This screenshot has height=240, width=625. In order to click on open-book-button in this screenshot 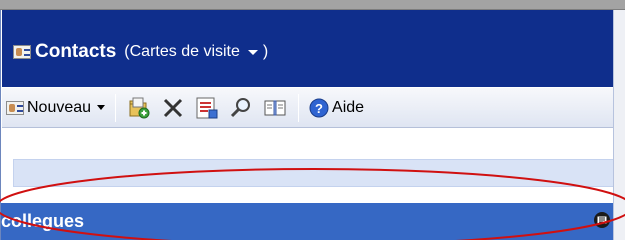, I will do `click(275, 108)`.